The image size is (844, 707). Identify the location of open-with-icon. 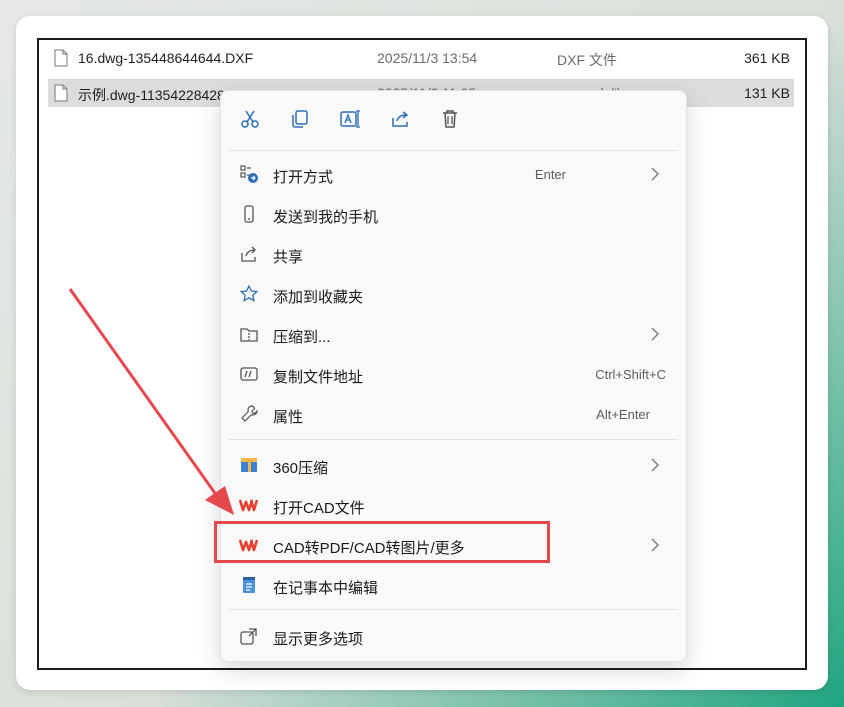
(249, 174).